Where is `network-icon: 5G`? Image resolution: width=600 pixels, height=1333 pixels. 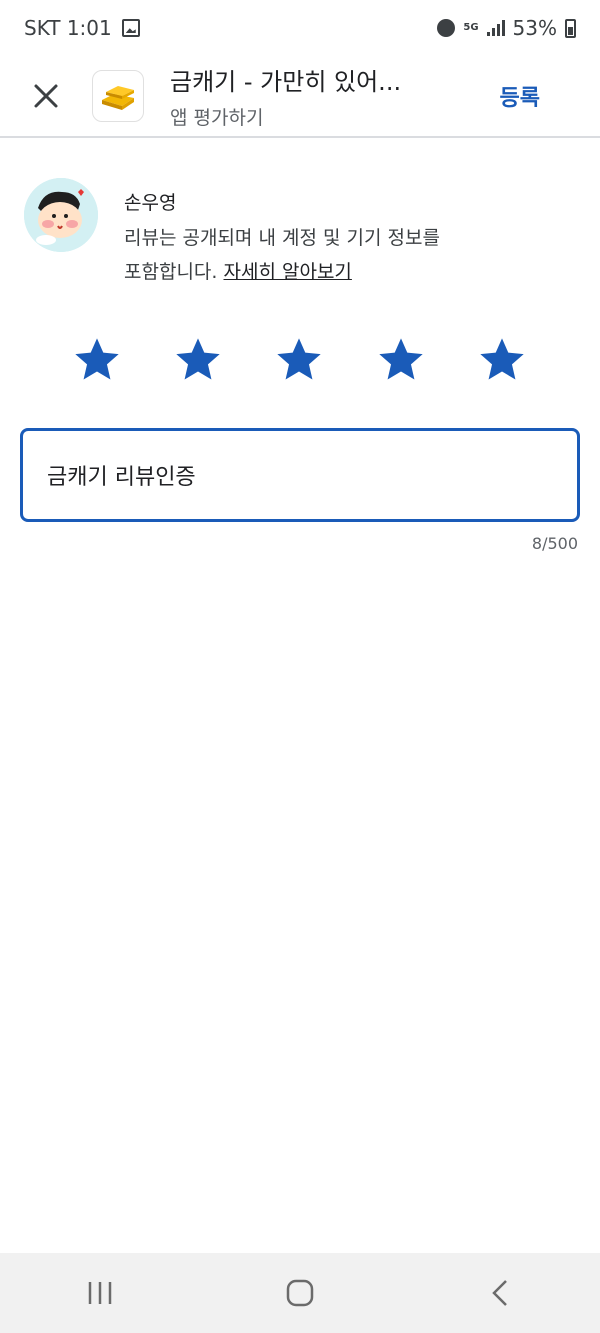
network-icon: 5G is located at coordinates (470, 28).